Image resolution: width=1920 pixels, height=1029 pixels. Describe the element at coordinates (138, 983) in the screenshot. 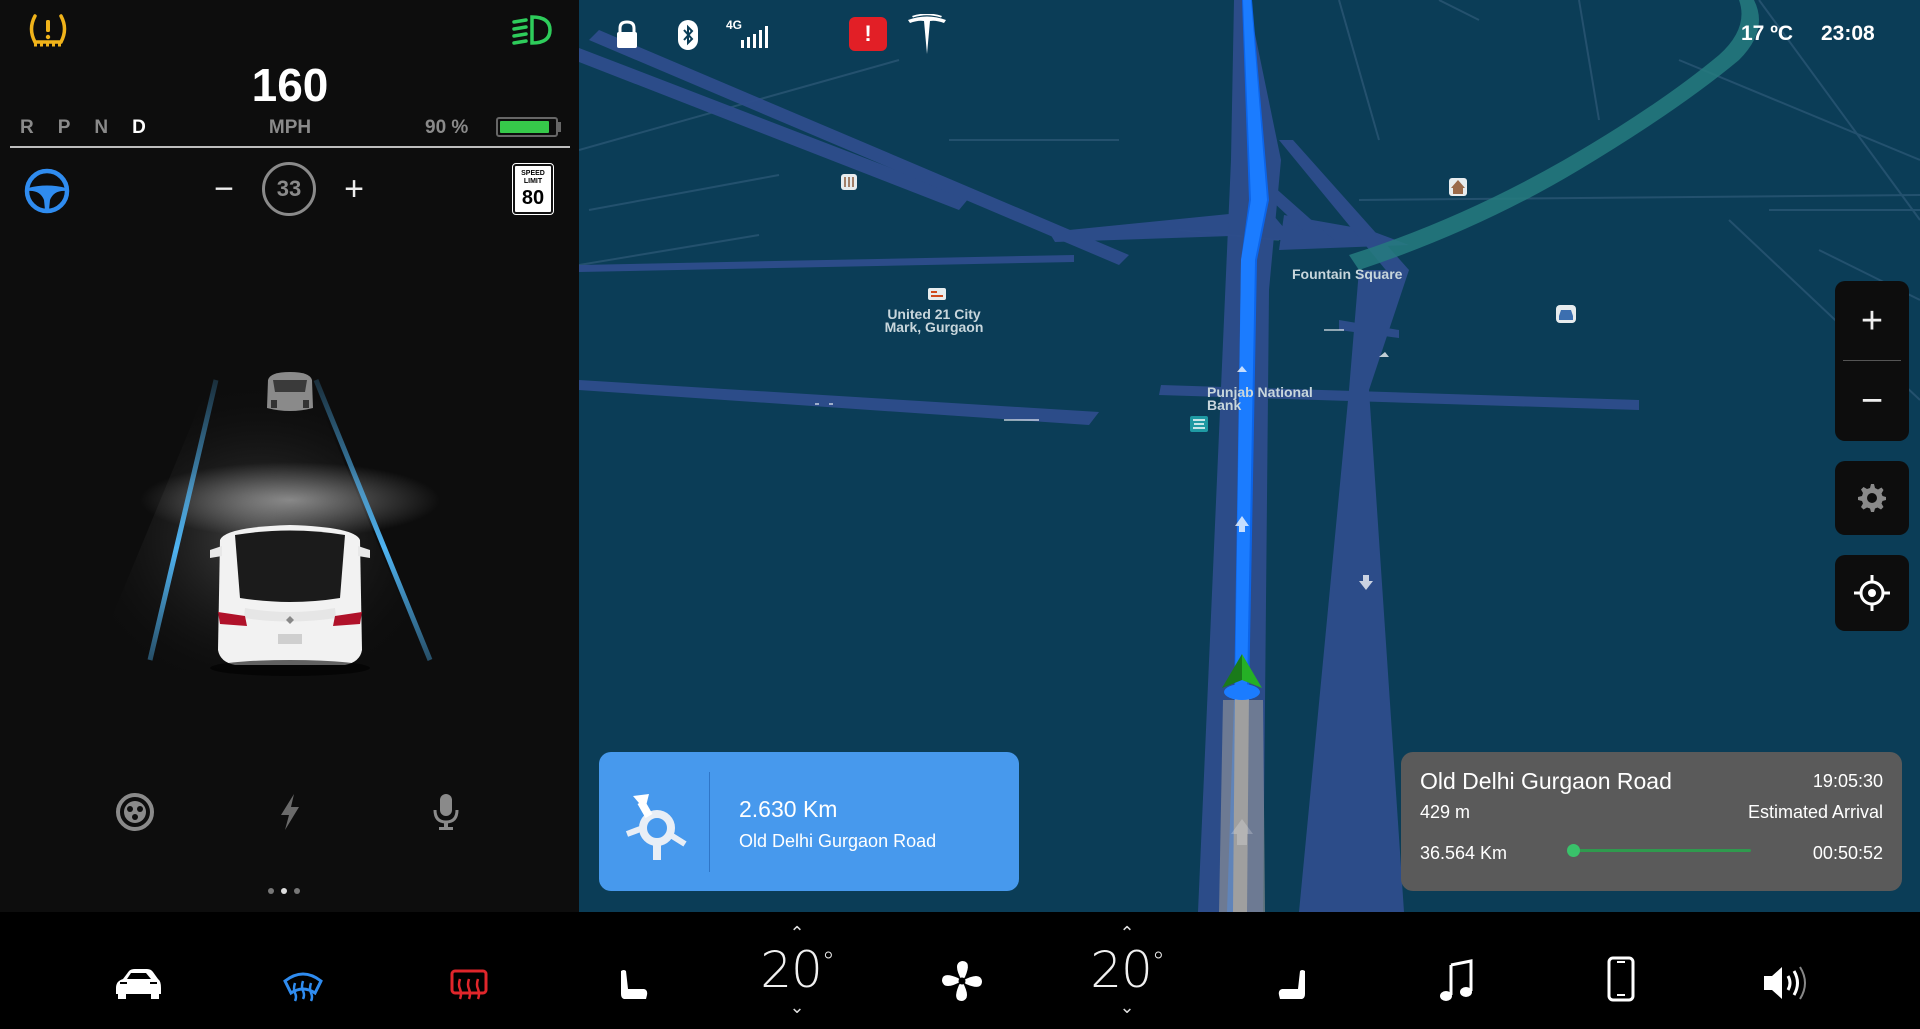

I see `car-icon` at that location.